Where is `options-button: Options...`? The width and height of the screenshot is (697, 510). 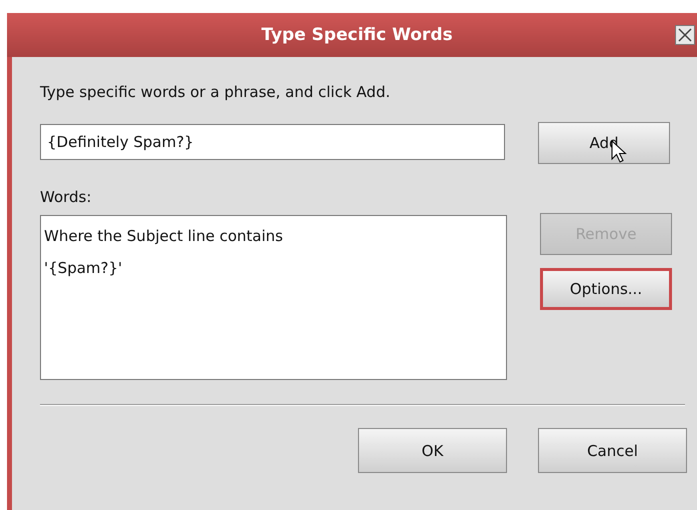
options-button: Options... is located at coordinates (606, 289).